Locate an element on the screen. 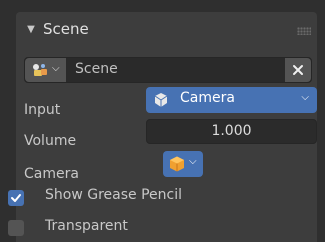  input-label: Input is located at coordinates (42, 110).